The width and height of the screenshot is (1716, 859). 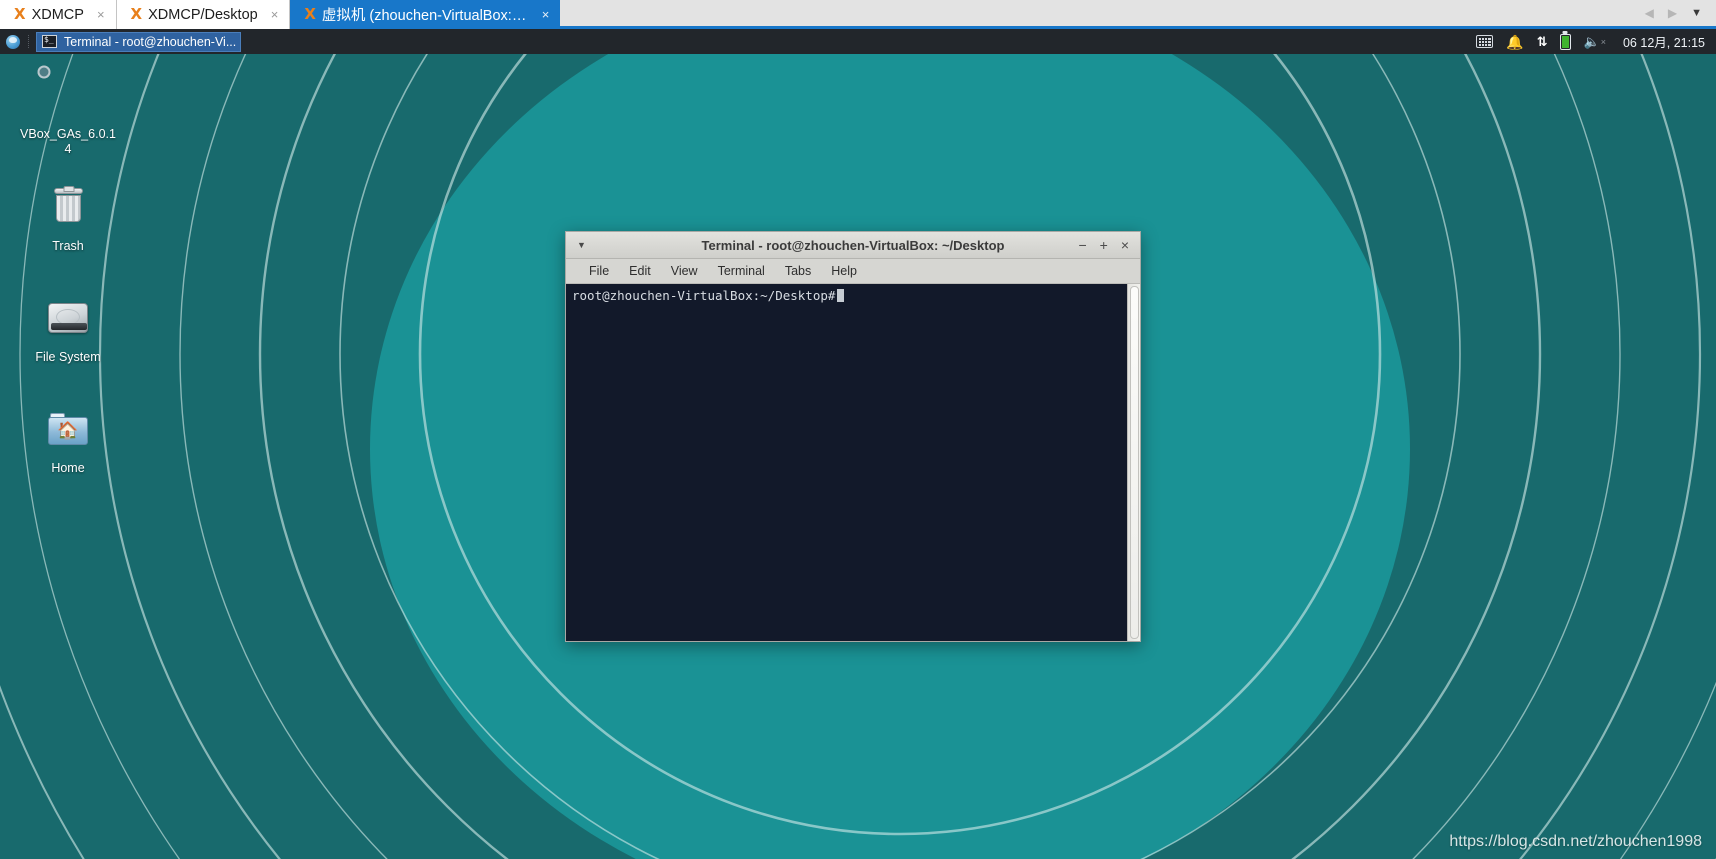 I want to click on menu-item-help: Help, so click(x=844, y=271).